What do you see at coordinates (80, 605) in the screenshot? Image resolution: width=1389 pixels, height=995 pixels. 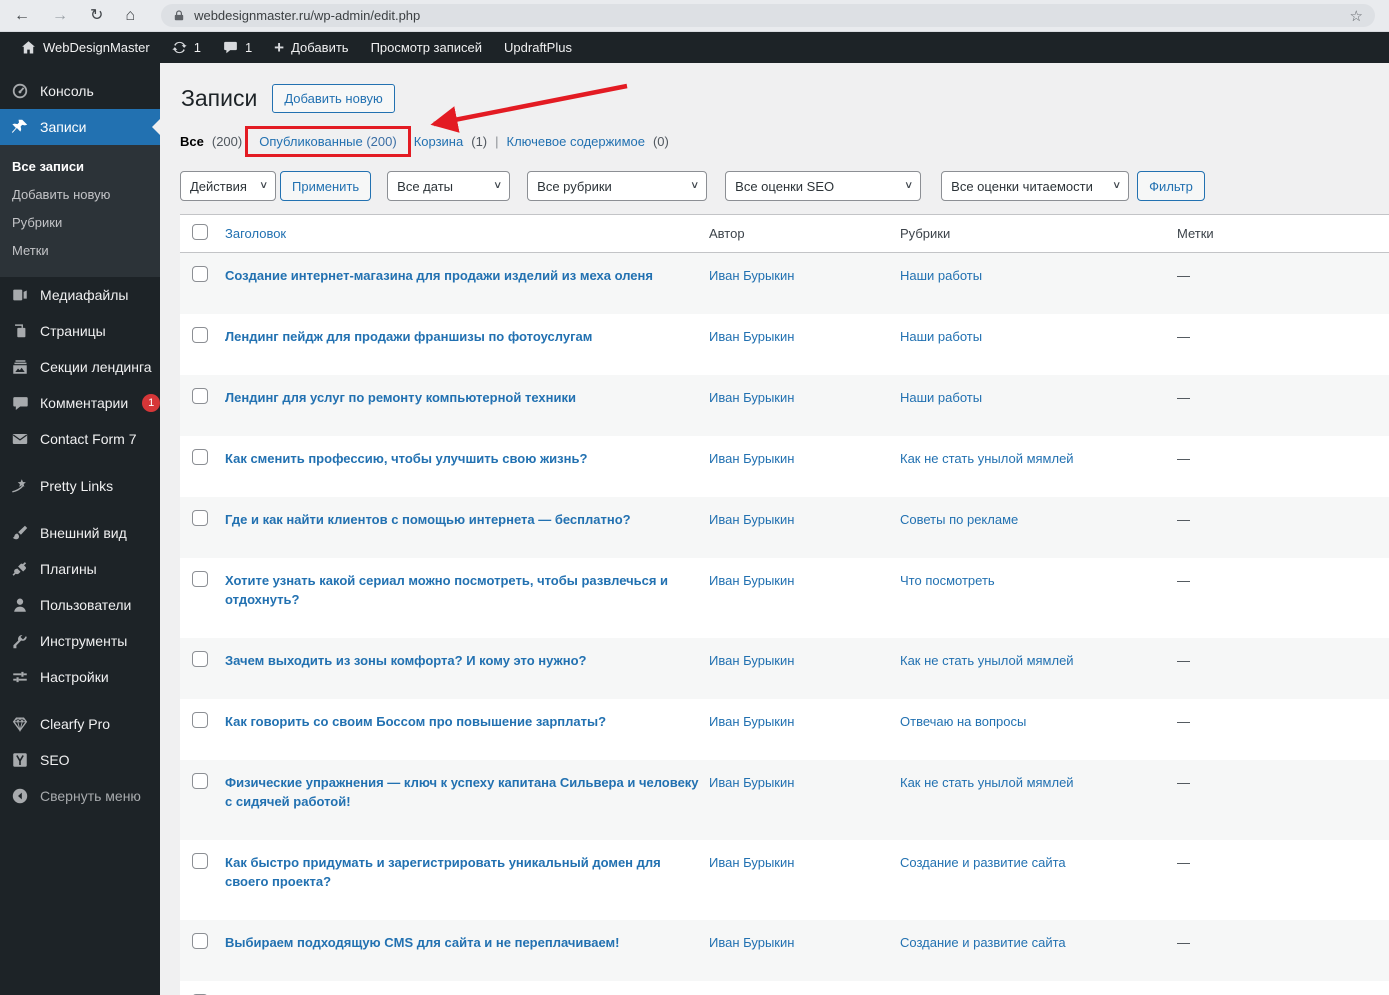 I see `sidebar-item-users: Пользователи` at bounding box center [80, 605].